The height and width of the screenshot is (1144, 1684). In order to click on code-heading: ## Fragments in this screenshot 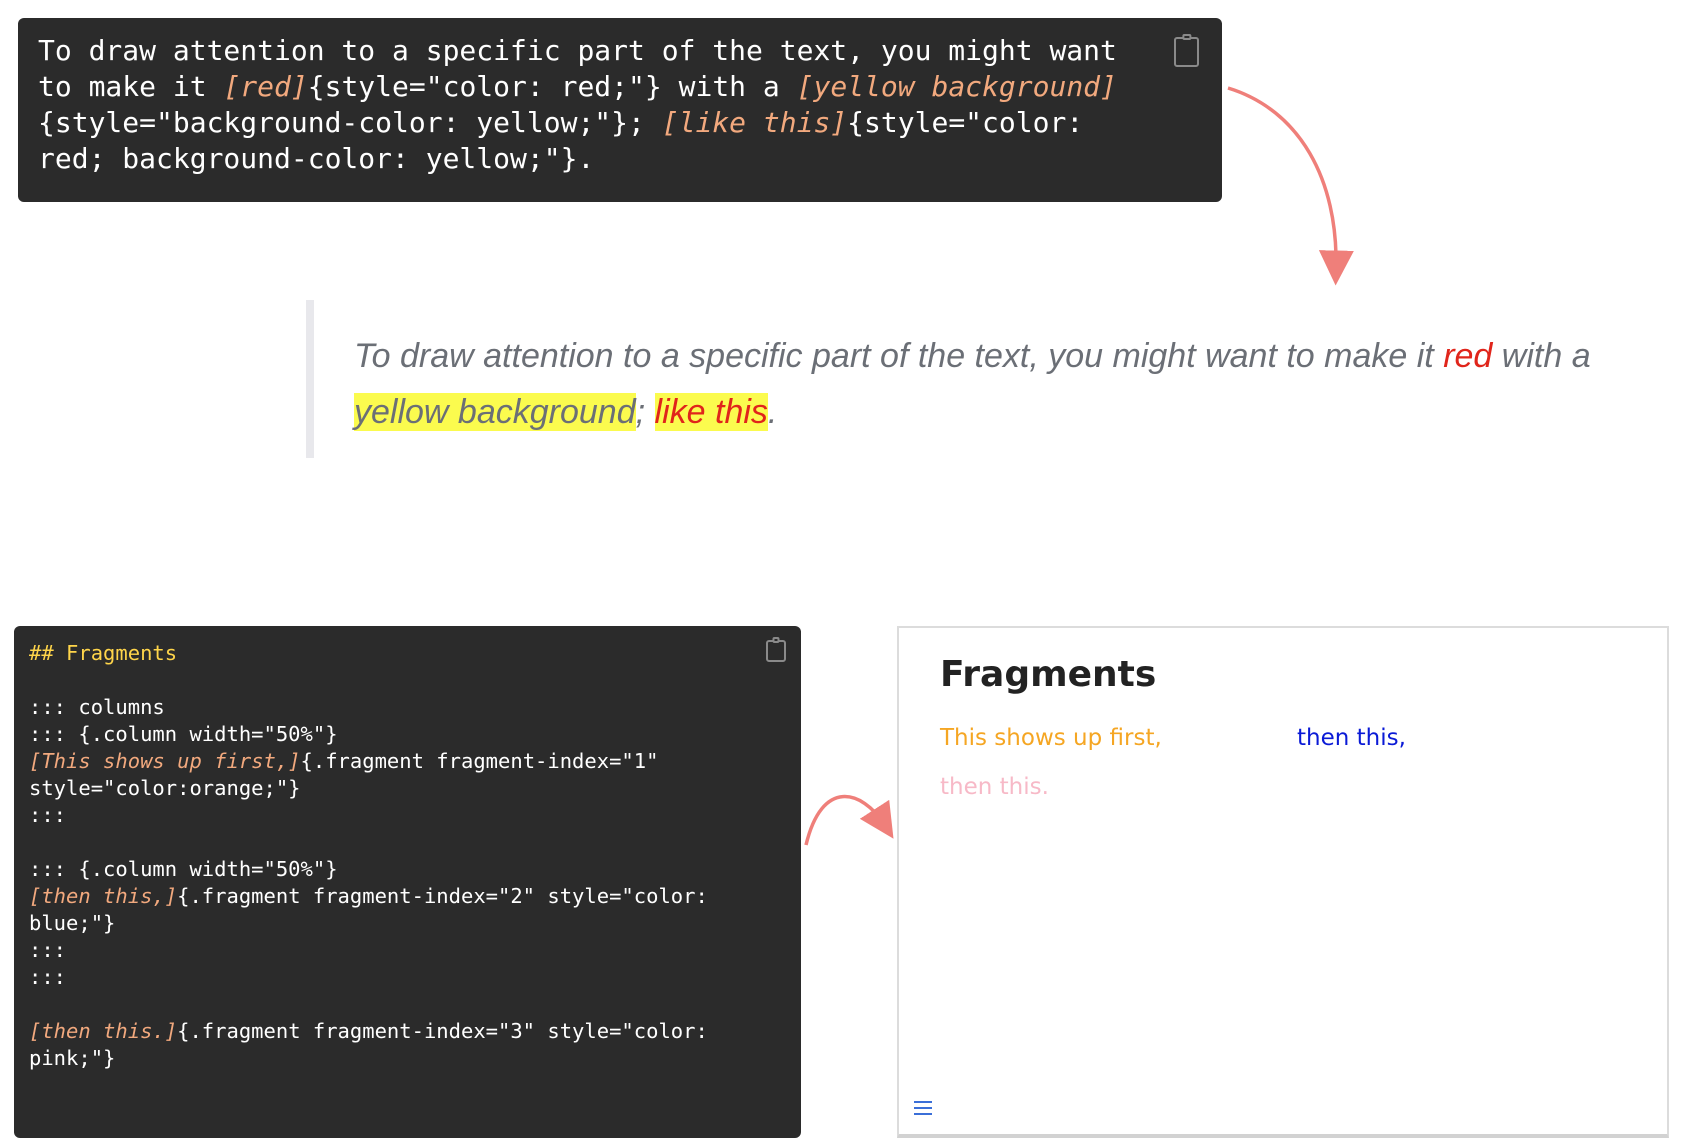, I will do `click(103, 653)`.